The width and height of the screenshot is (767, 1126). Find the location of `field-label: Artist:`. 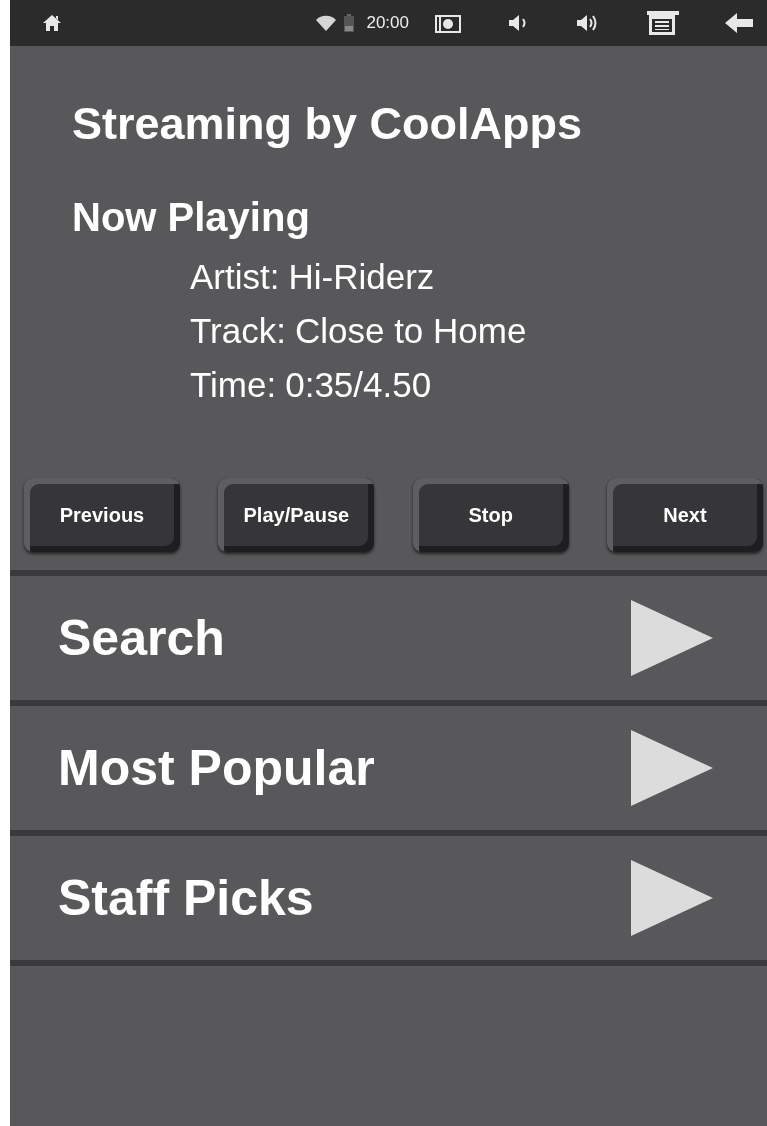

field-label: Artist: is located at coordinates (235, 277).